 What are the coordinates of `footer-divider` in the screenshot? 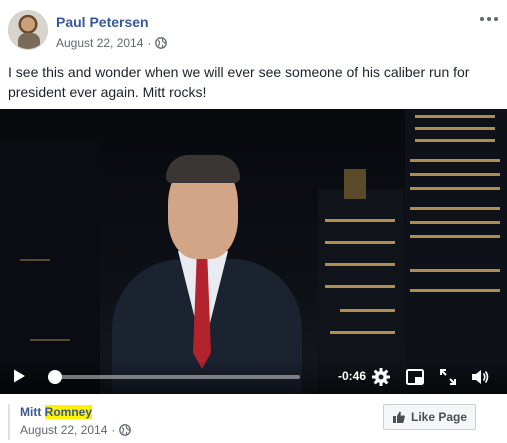 It's located at (9, 422).